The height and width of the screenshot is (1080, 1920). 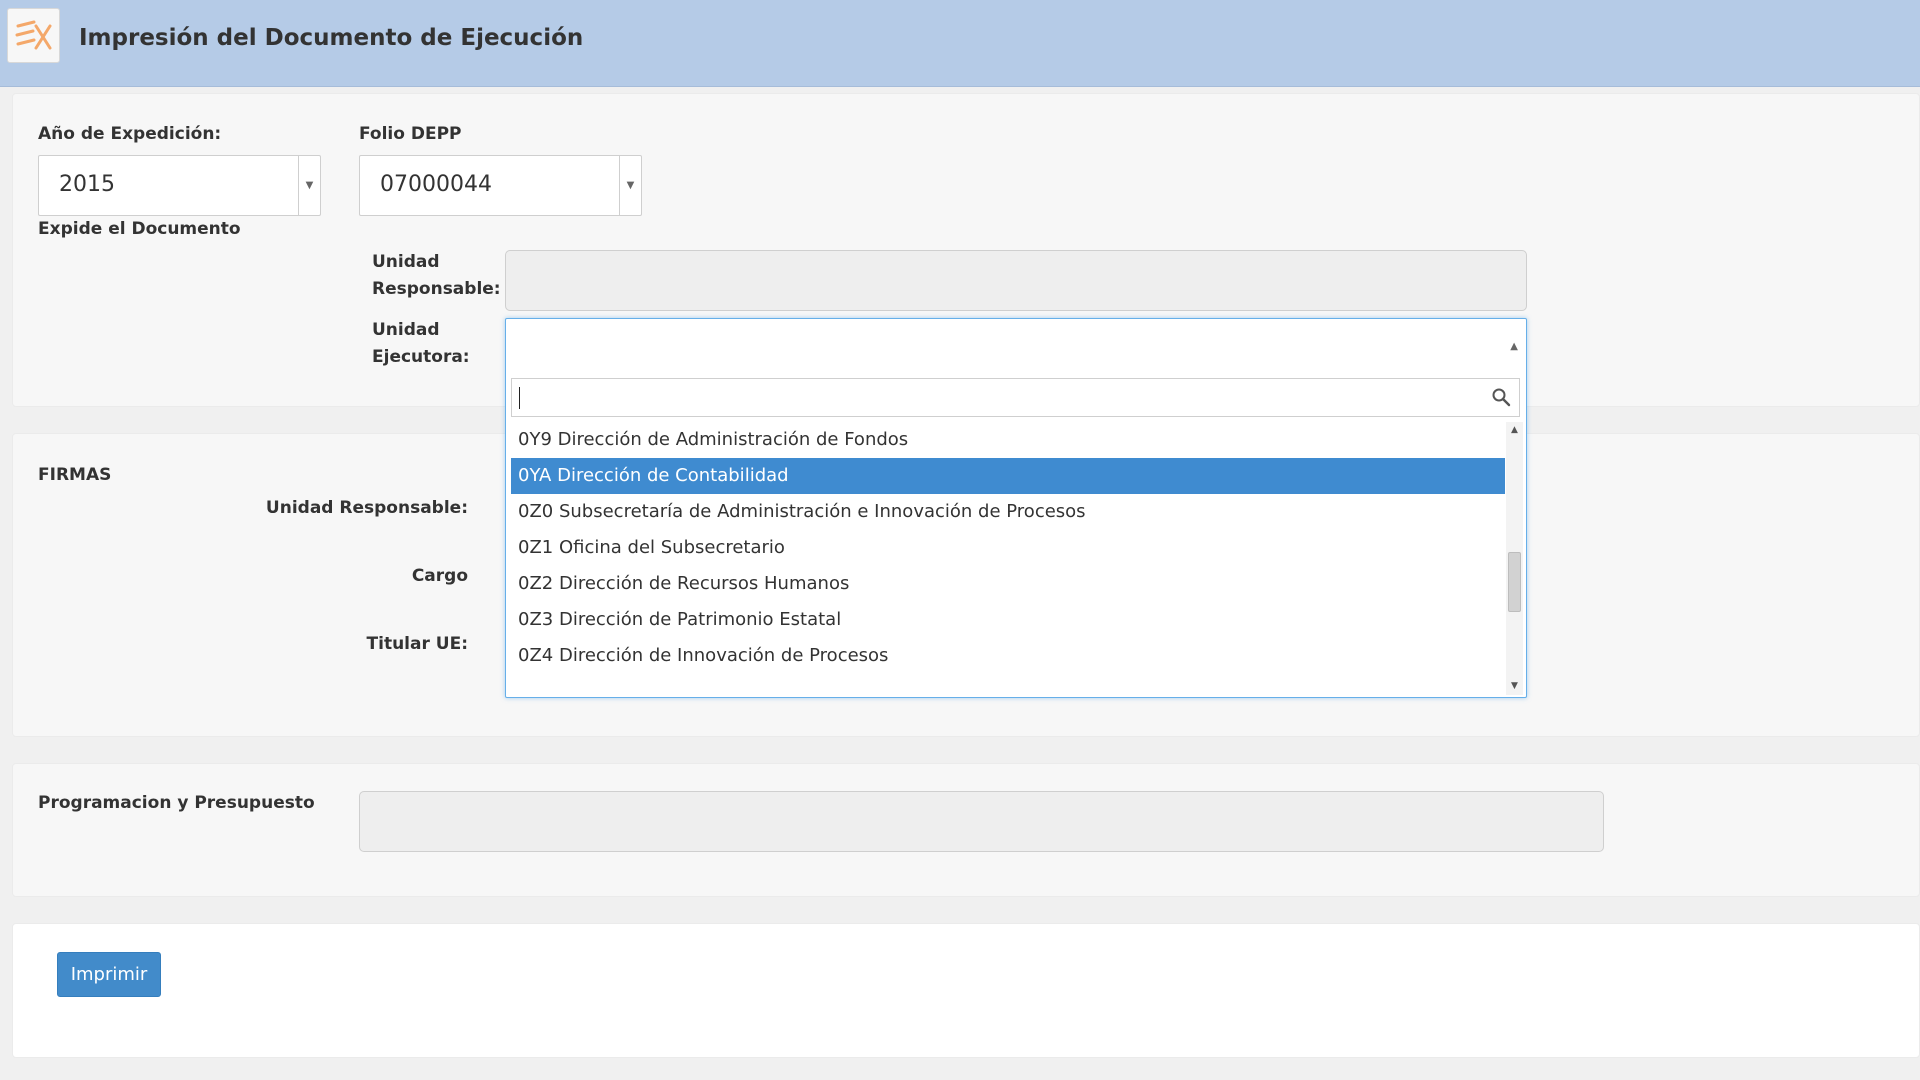 What do you see at coordinates (417, 644) in the screenshot?
I see `titular-ue-label: Titular UE:` at bounding box center [417, 644].